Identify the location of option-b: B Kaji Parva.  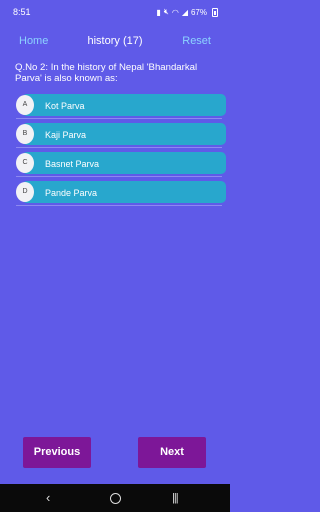
(121, 135).